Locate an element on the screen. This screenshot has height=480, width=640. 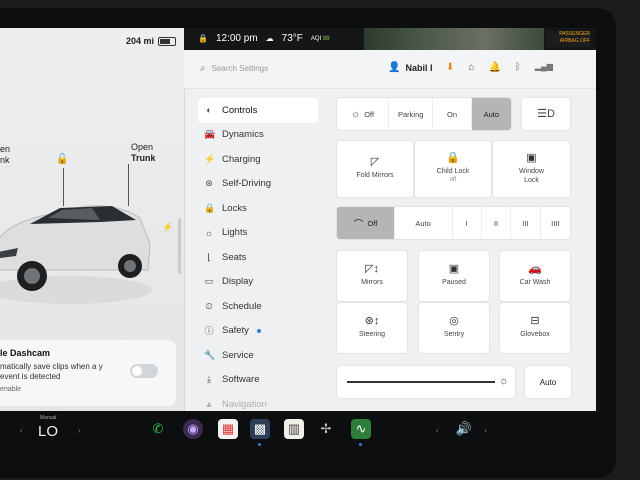
dashcam-paused-button: ▣ Paused is located at coordinates (454, 276).